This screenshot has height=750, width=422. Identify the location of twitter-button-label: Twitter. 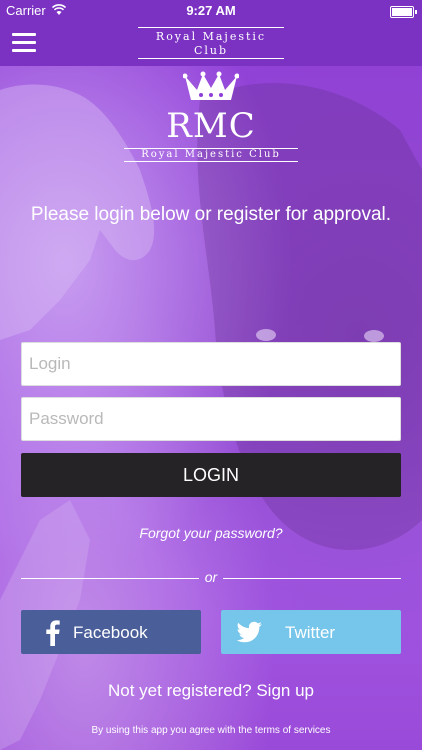
(310, 632).